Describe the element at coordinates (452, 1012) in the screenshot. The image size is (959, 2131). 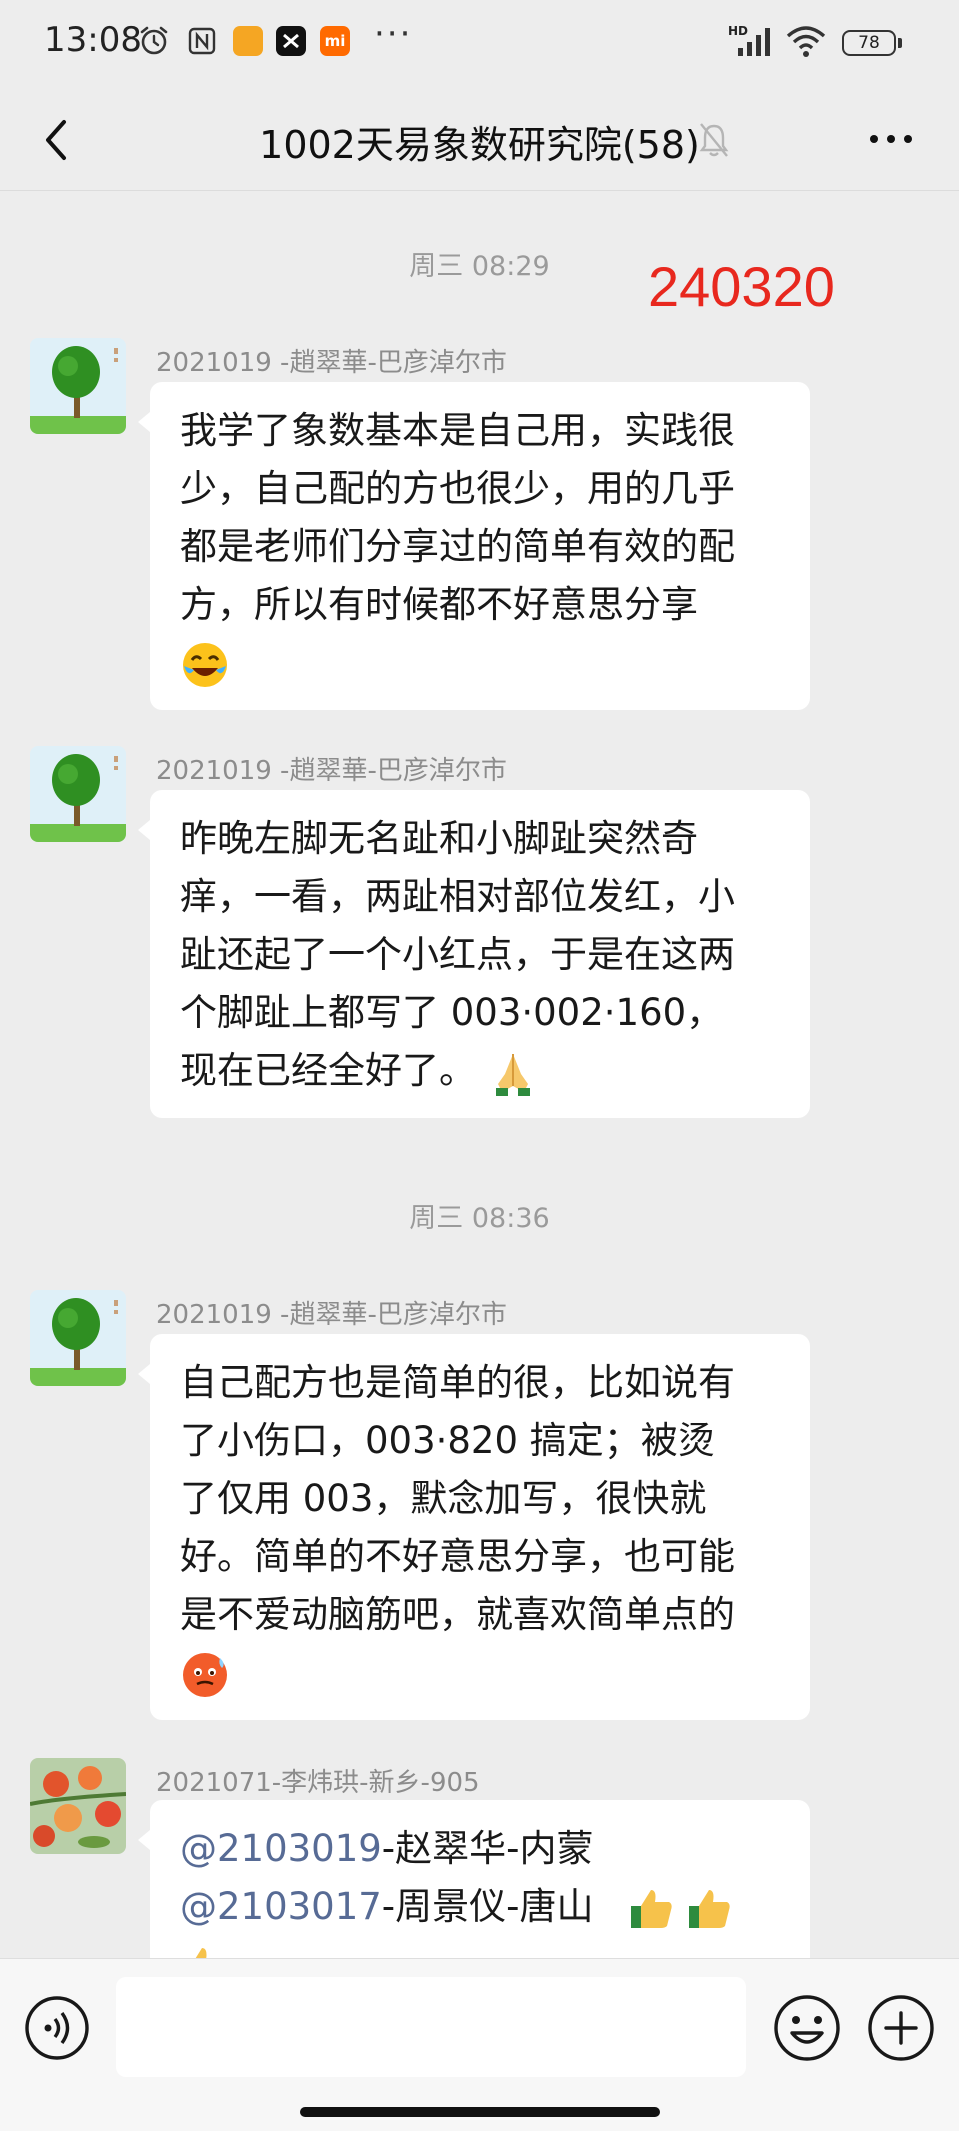
I see `message-line: 个脚趾上都写了 003·002·160，` at that location.